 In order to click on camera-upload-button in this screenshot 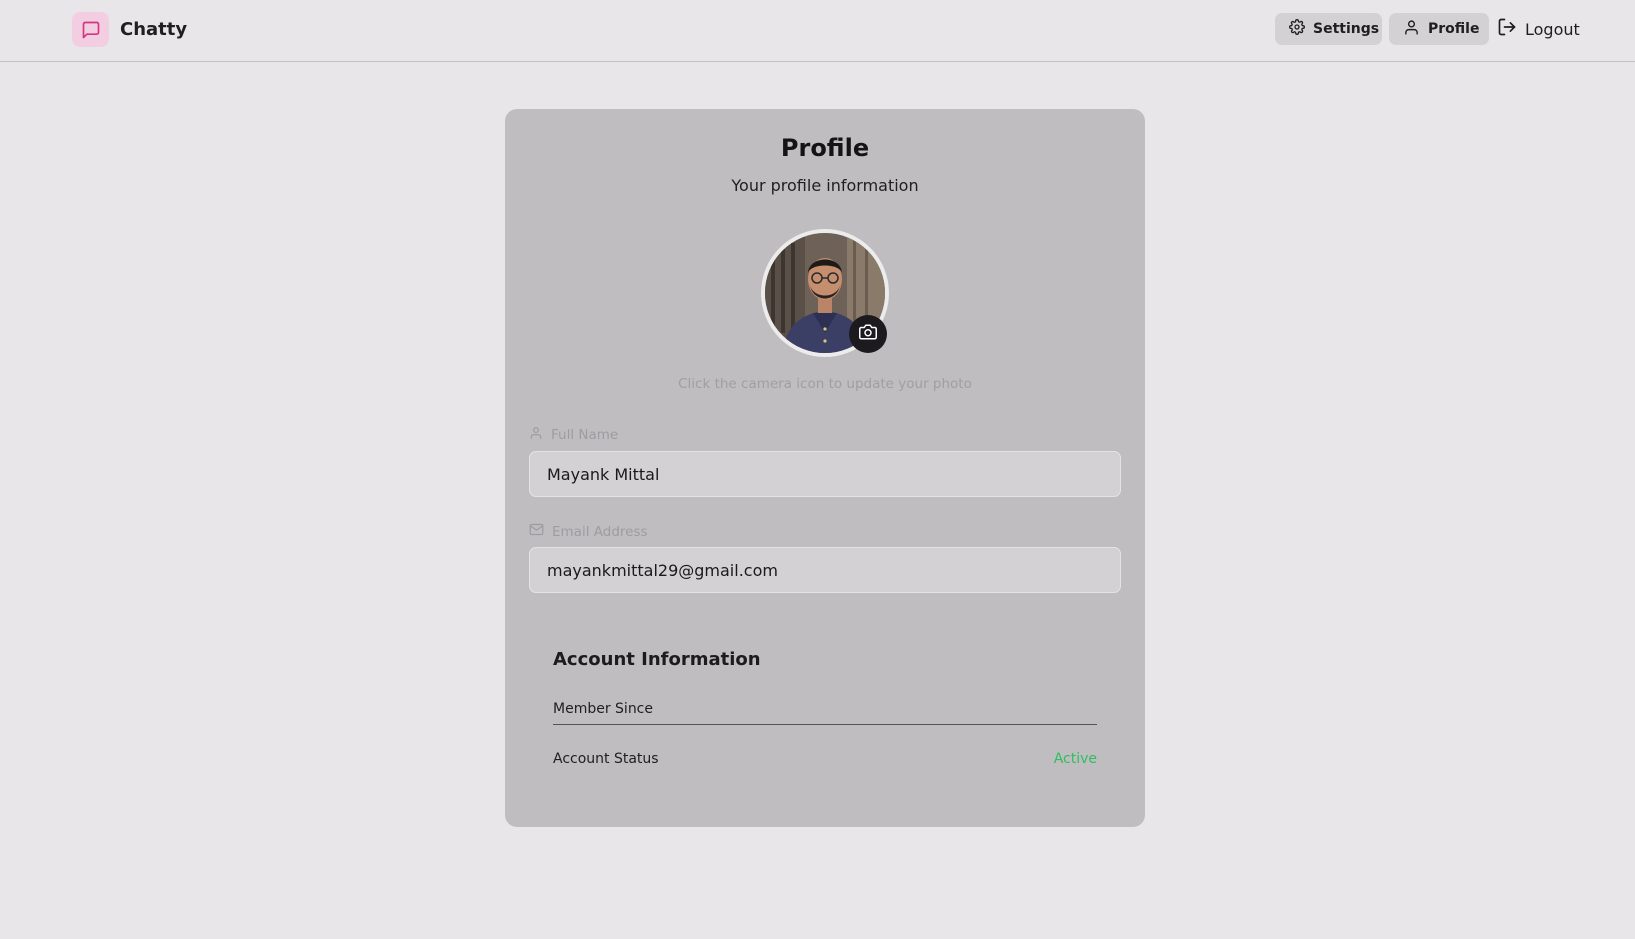, I will do `click(868, 334)`.